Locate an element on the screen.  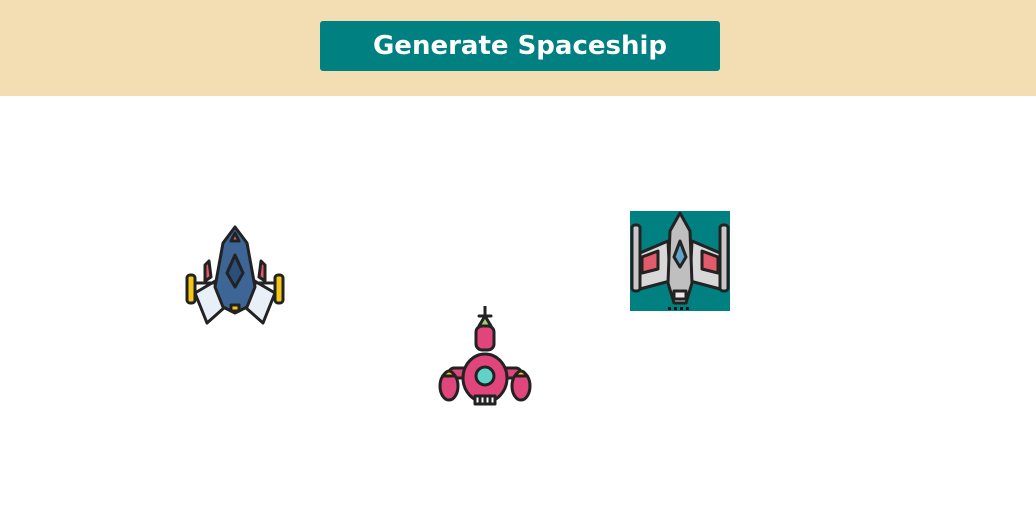
gray-xwing-spaceship-icon is located at coordinates (680, 261).